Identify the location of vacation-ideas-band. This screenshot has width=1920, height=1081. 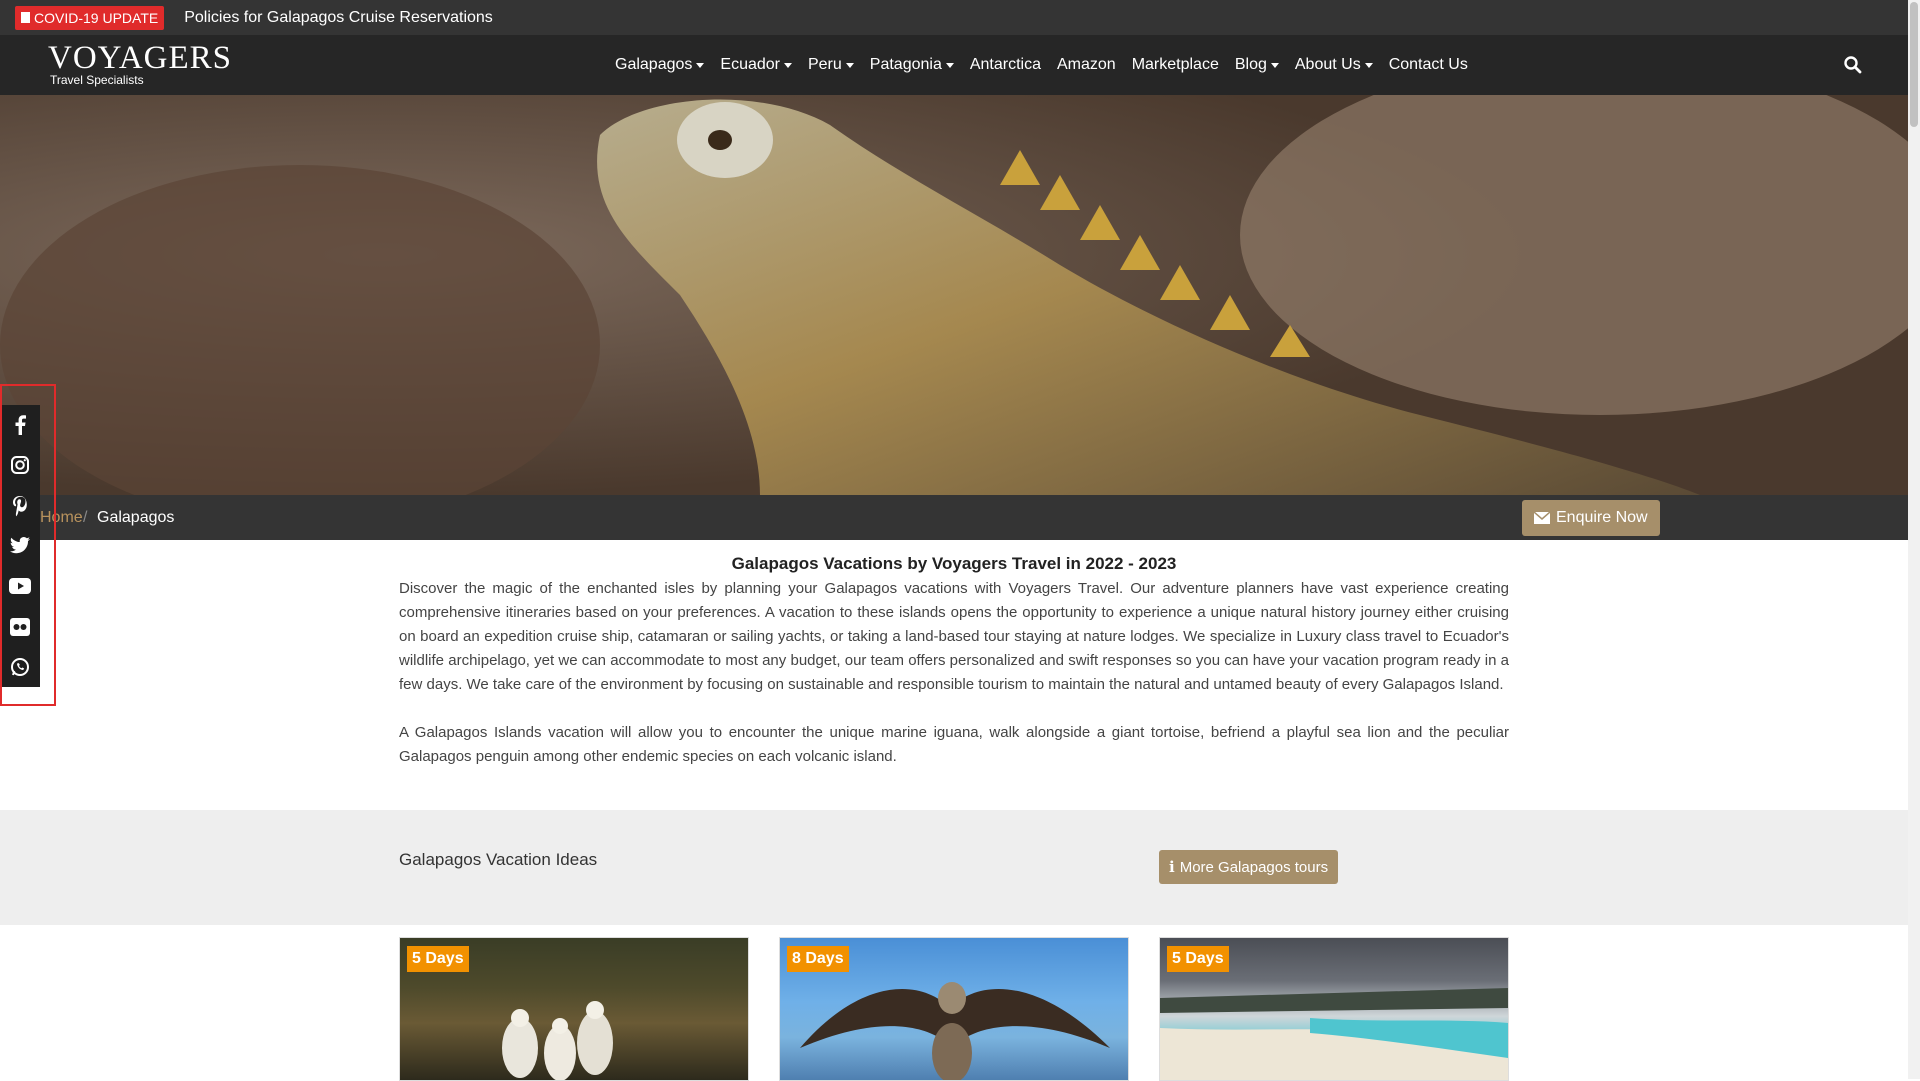
(954, 867).